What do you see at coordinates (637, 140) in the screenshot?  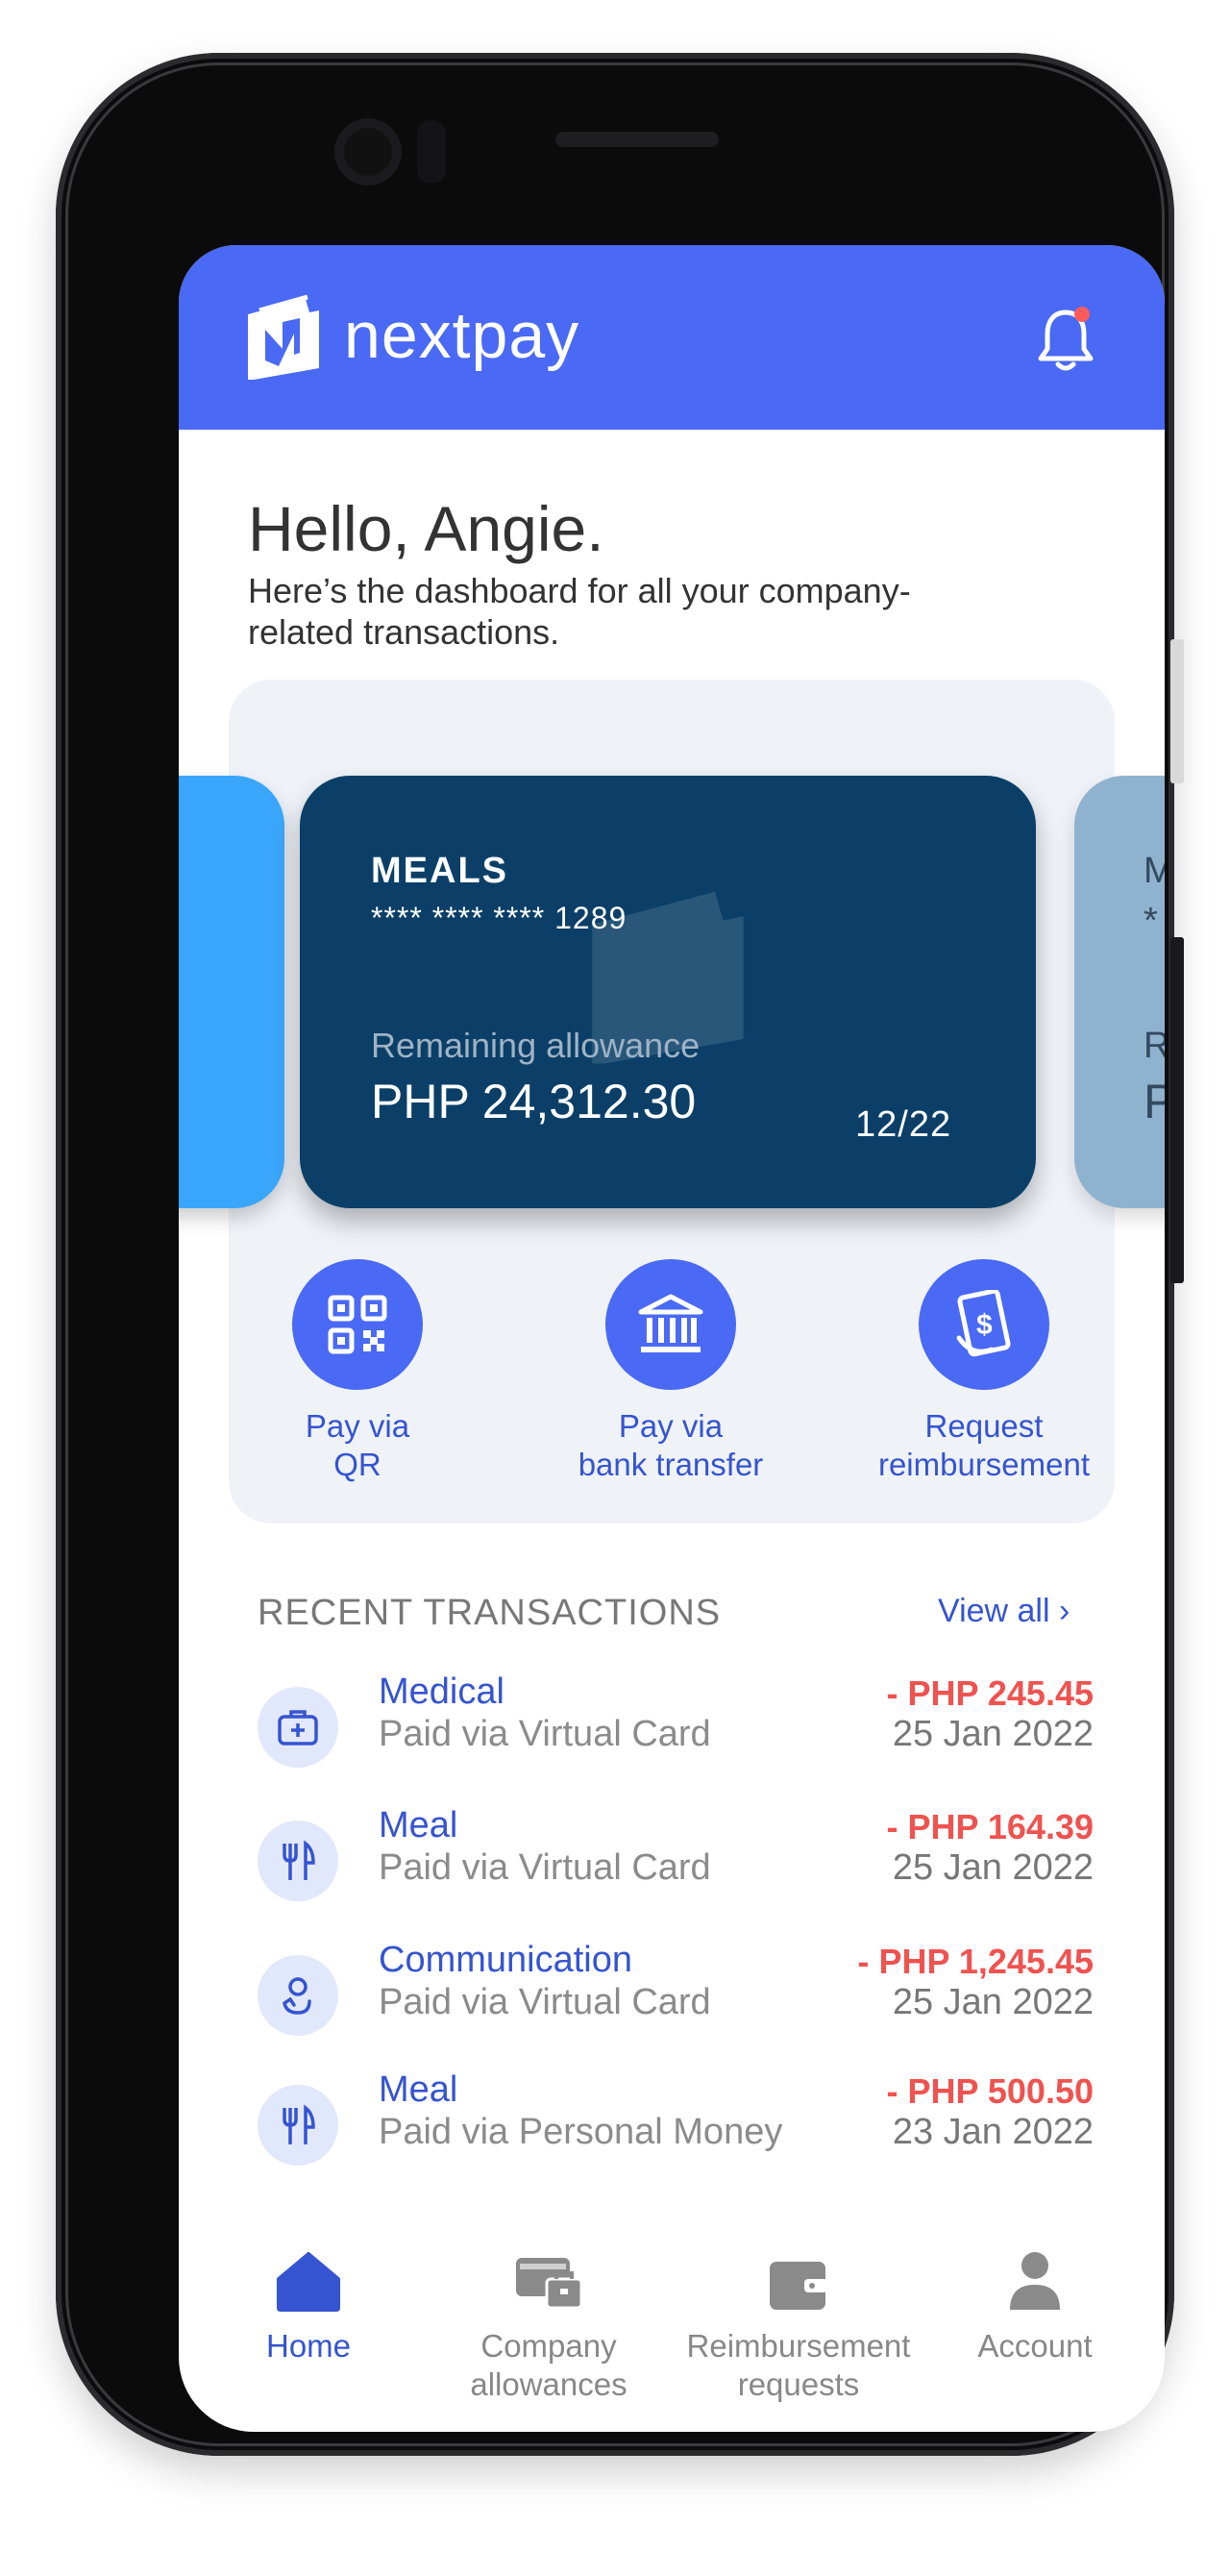 I see `earpiece-speaker` at bounding box center [637, 140].